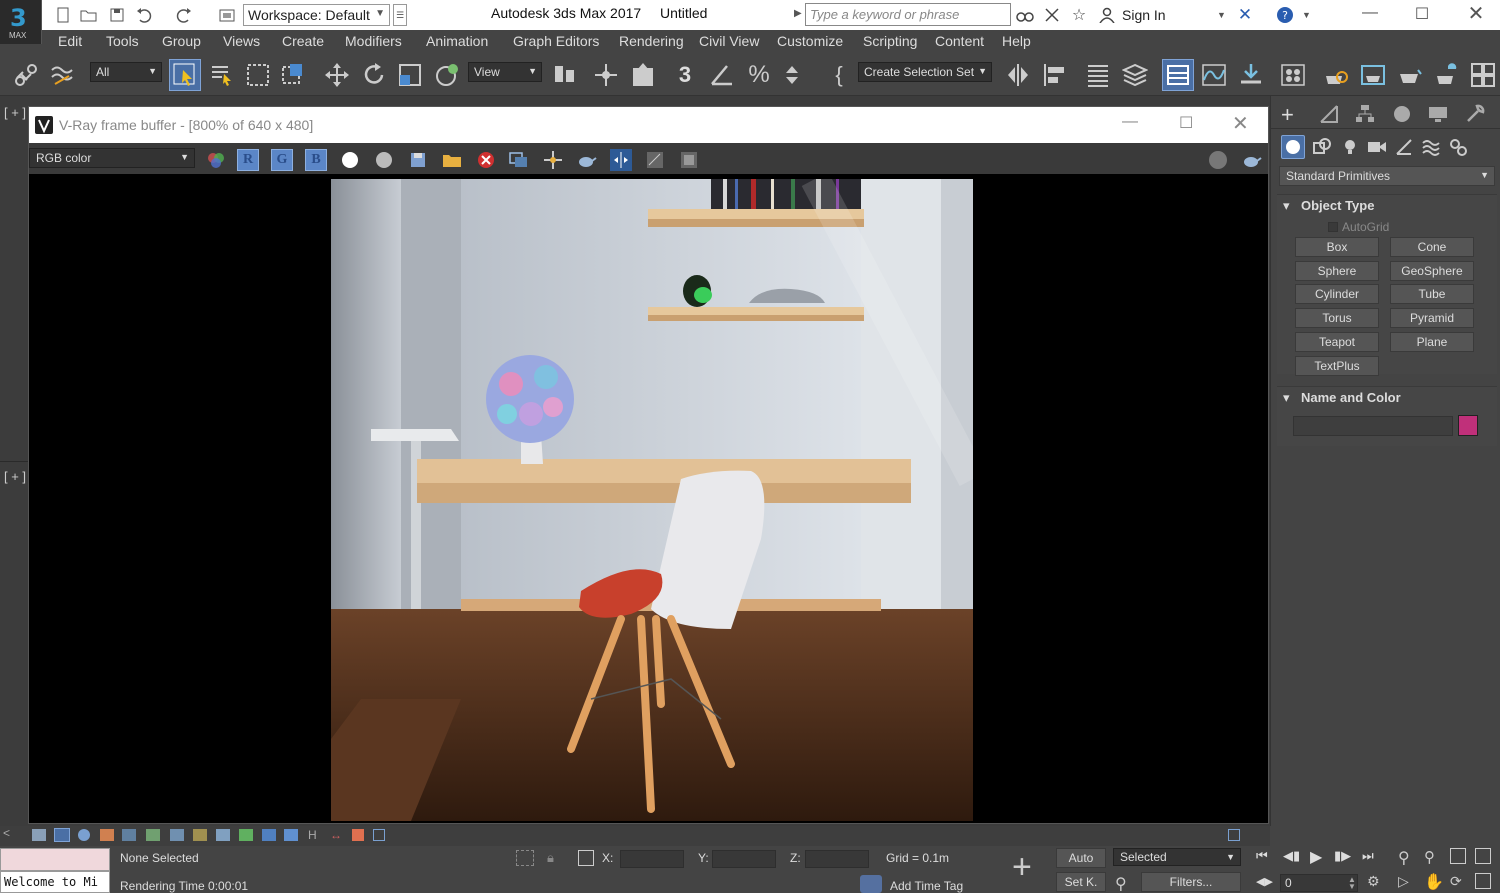 This screenshot has height=893, width=1500. Describe the element at coordinates (587, 160) in the screenshot. I see `render-teapot-icon` at that location.